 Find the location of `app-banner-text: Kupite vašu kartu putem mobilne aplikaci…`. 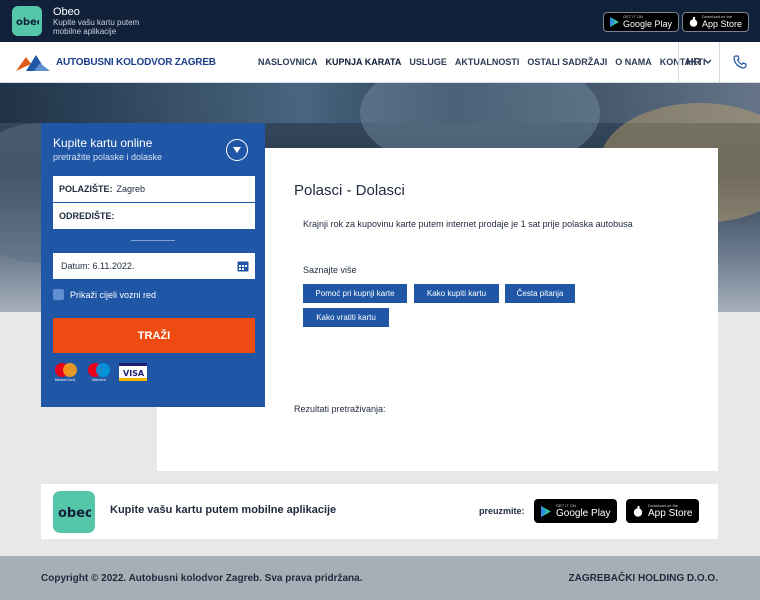

app-banner-text: Kupite vašu kartu putem mobilne aplikaci… is located at coordinates (223, 510).